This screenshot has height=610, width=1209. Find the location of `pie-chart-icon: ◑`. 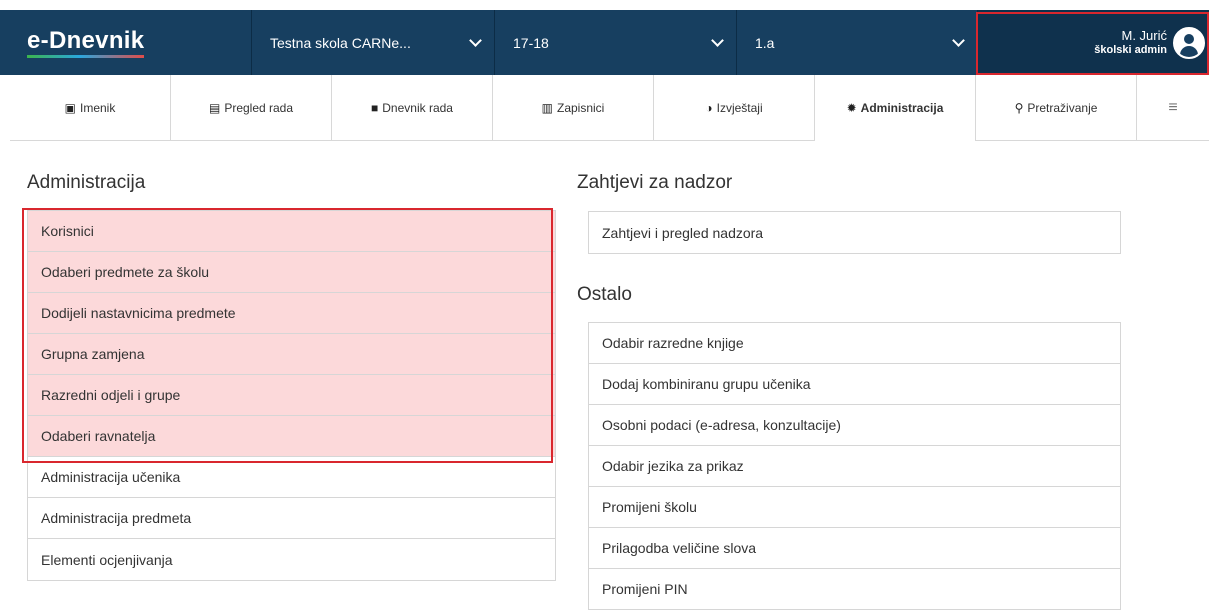

pie-chart-icon: ◑ is located at coordinates (709, 107).